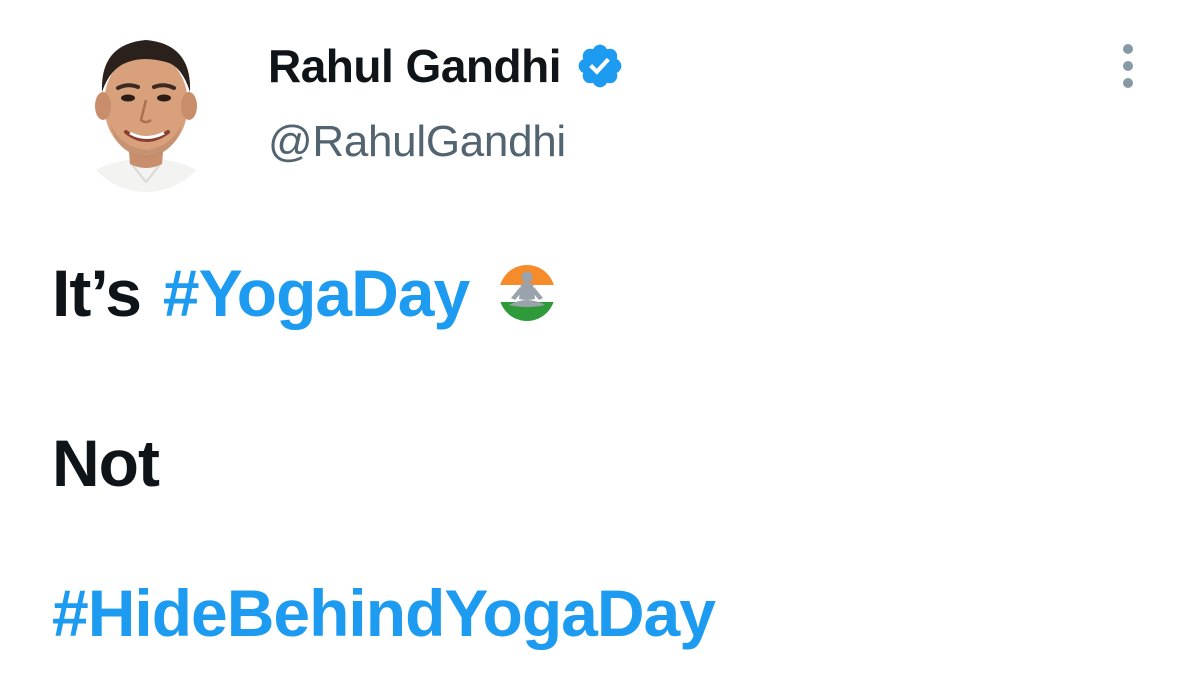 The image size is (1200, 675). I want to click on tweet-line-1: It’s #YogaDay, so click(304, 293).